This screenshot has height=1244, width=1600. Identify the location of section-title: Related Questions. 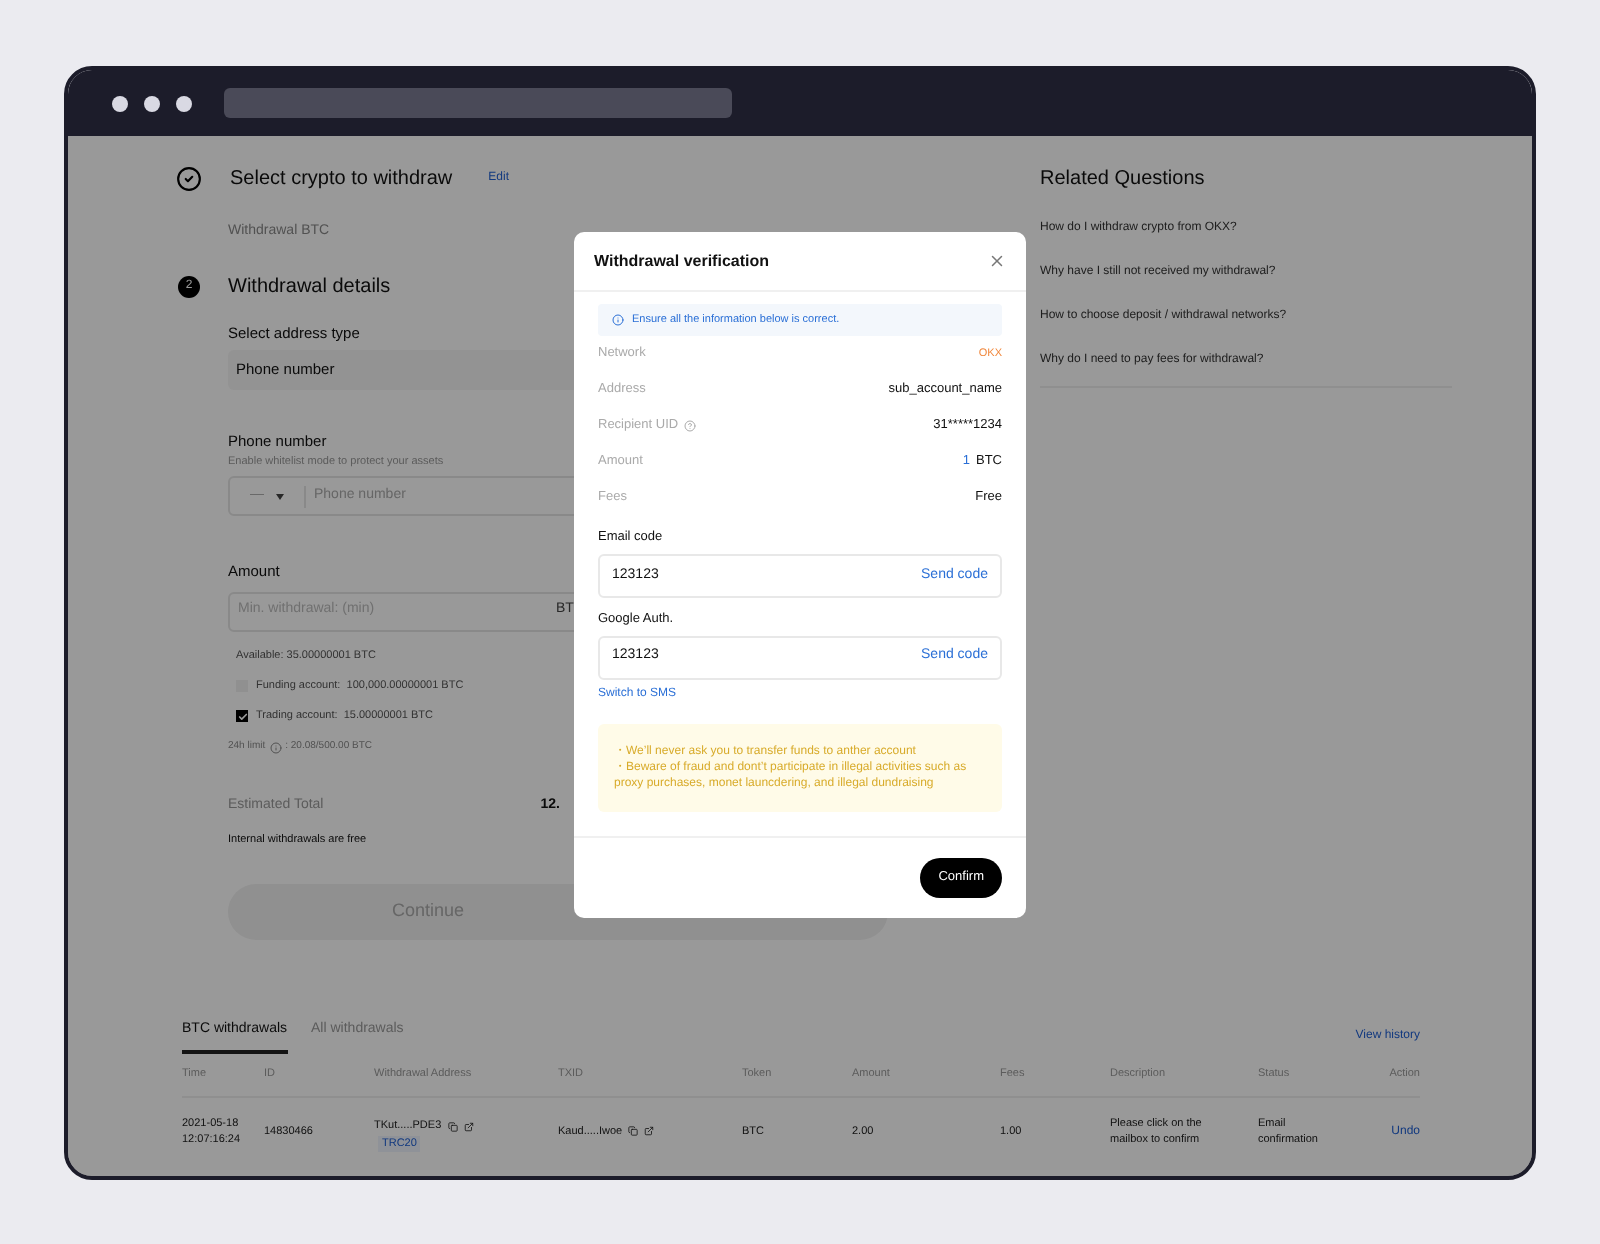
(1123, 180).